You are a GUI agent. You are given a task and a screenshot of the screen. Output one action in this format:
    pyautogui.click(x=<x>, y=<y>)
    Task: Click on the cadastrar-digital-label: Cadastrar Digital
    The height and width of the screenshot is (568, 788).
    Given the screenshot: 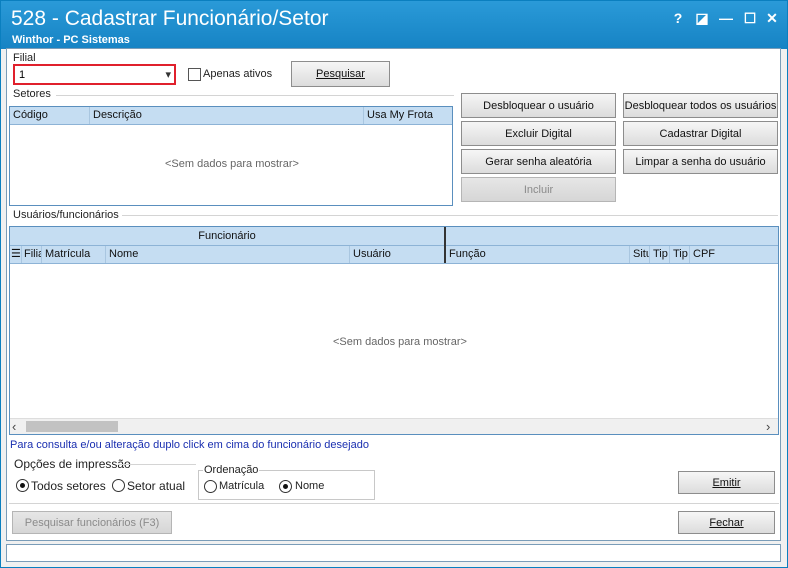 What is the action you would take?
    pyautogui.click(x=700, y=133)
    